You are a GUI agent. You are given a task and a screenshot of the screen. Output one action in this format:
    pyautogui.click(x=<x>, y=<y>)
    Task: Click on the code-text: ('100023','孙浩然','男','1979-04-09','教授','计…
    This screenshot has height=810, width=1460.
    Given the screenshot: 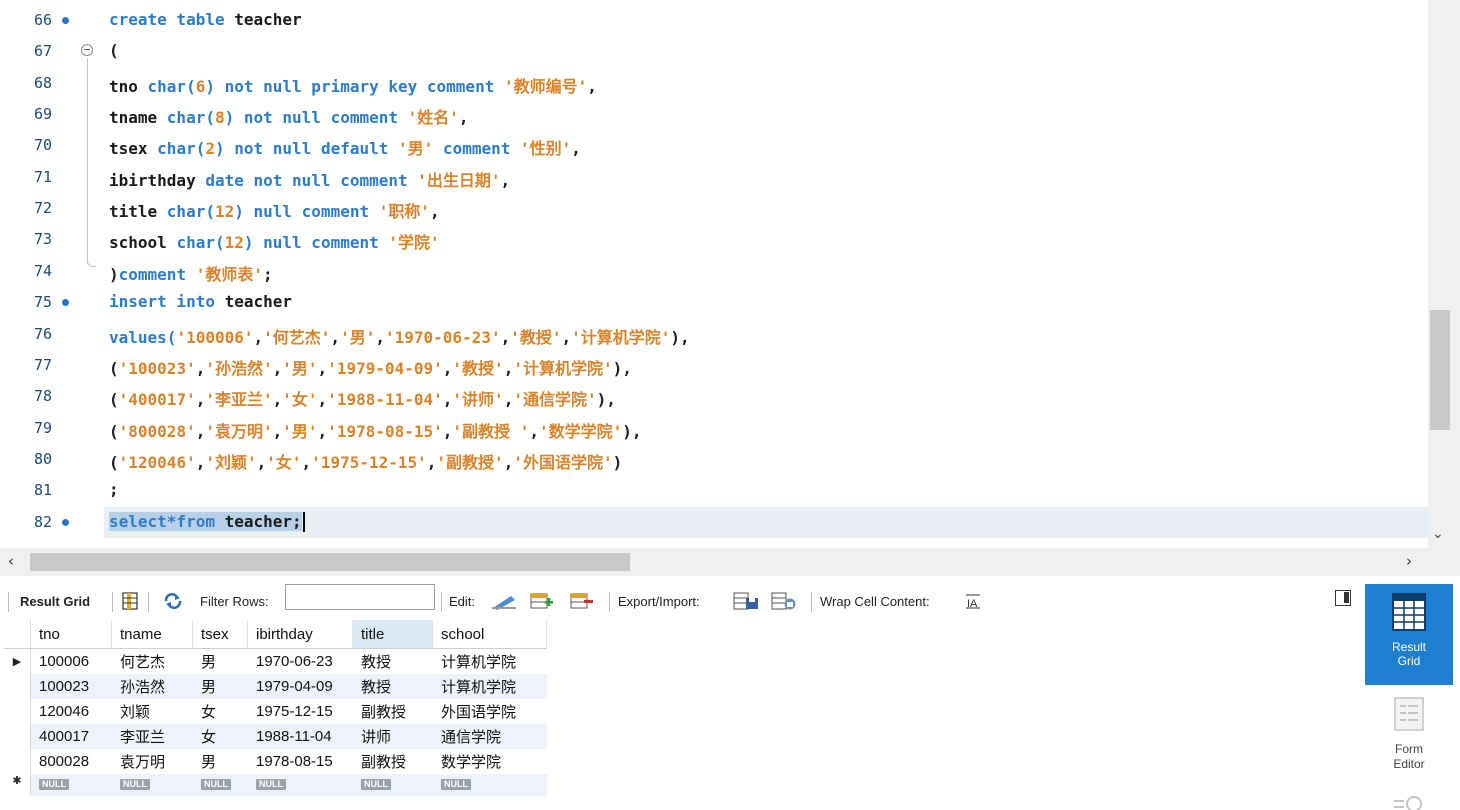 What is the action you would take?
    pyautogui.click(x=370, y=367)
    